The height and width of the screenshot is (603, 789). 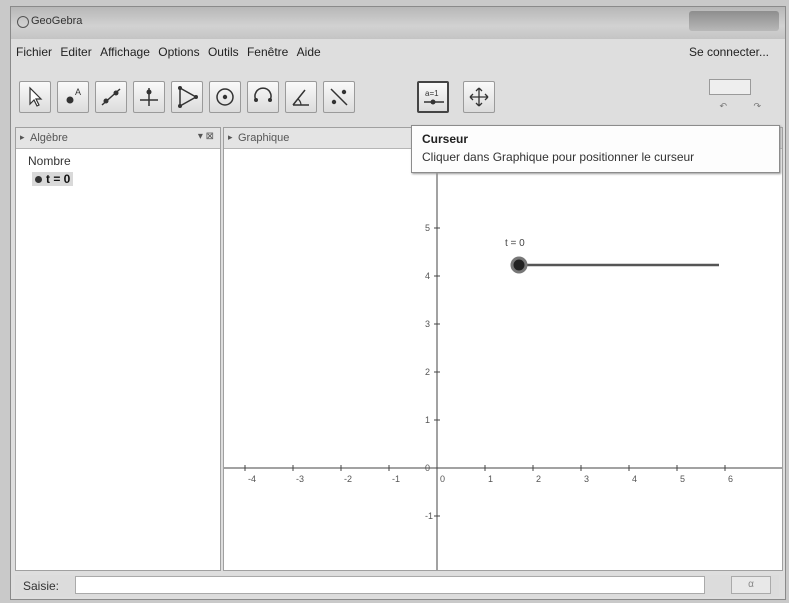 I want to click on tool-slider: a=1, so click(x=433, y=97).